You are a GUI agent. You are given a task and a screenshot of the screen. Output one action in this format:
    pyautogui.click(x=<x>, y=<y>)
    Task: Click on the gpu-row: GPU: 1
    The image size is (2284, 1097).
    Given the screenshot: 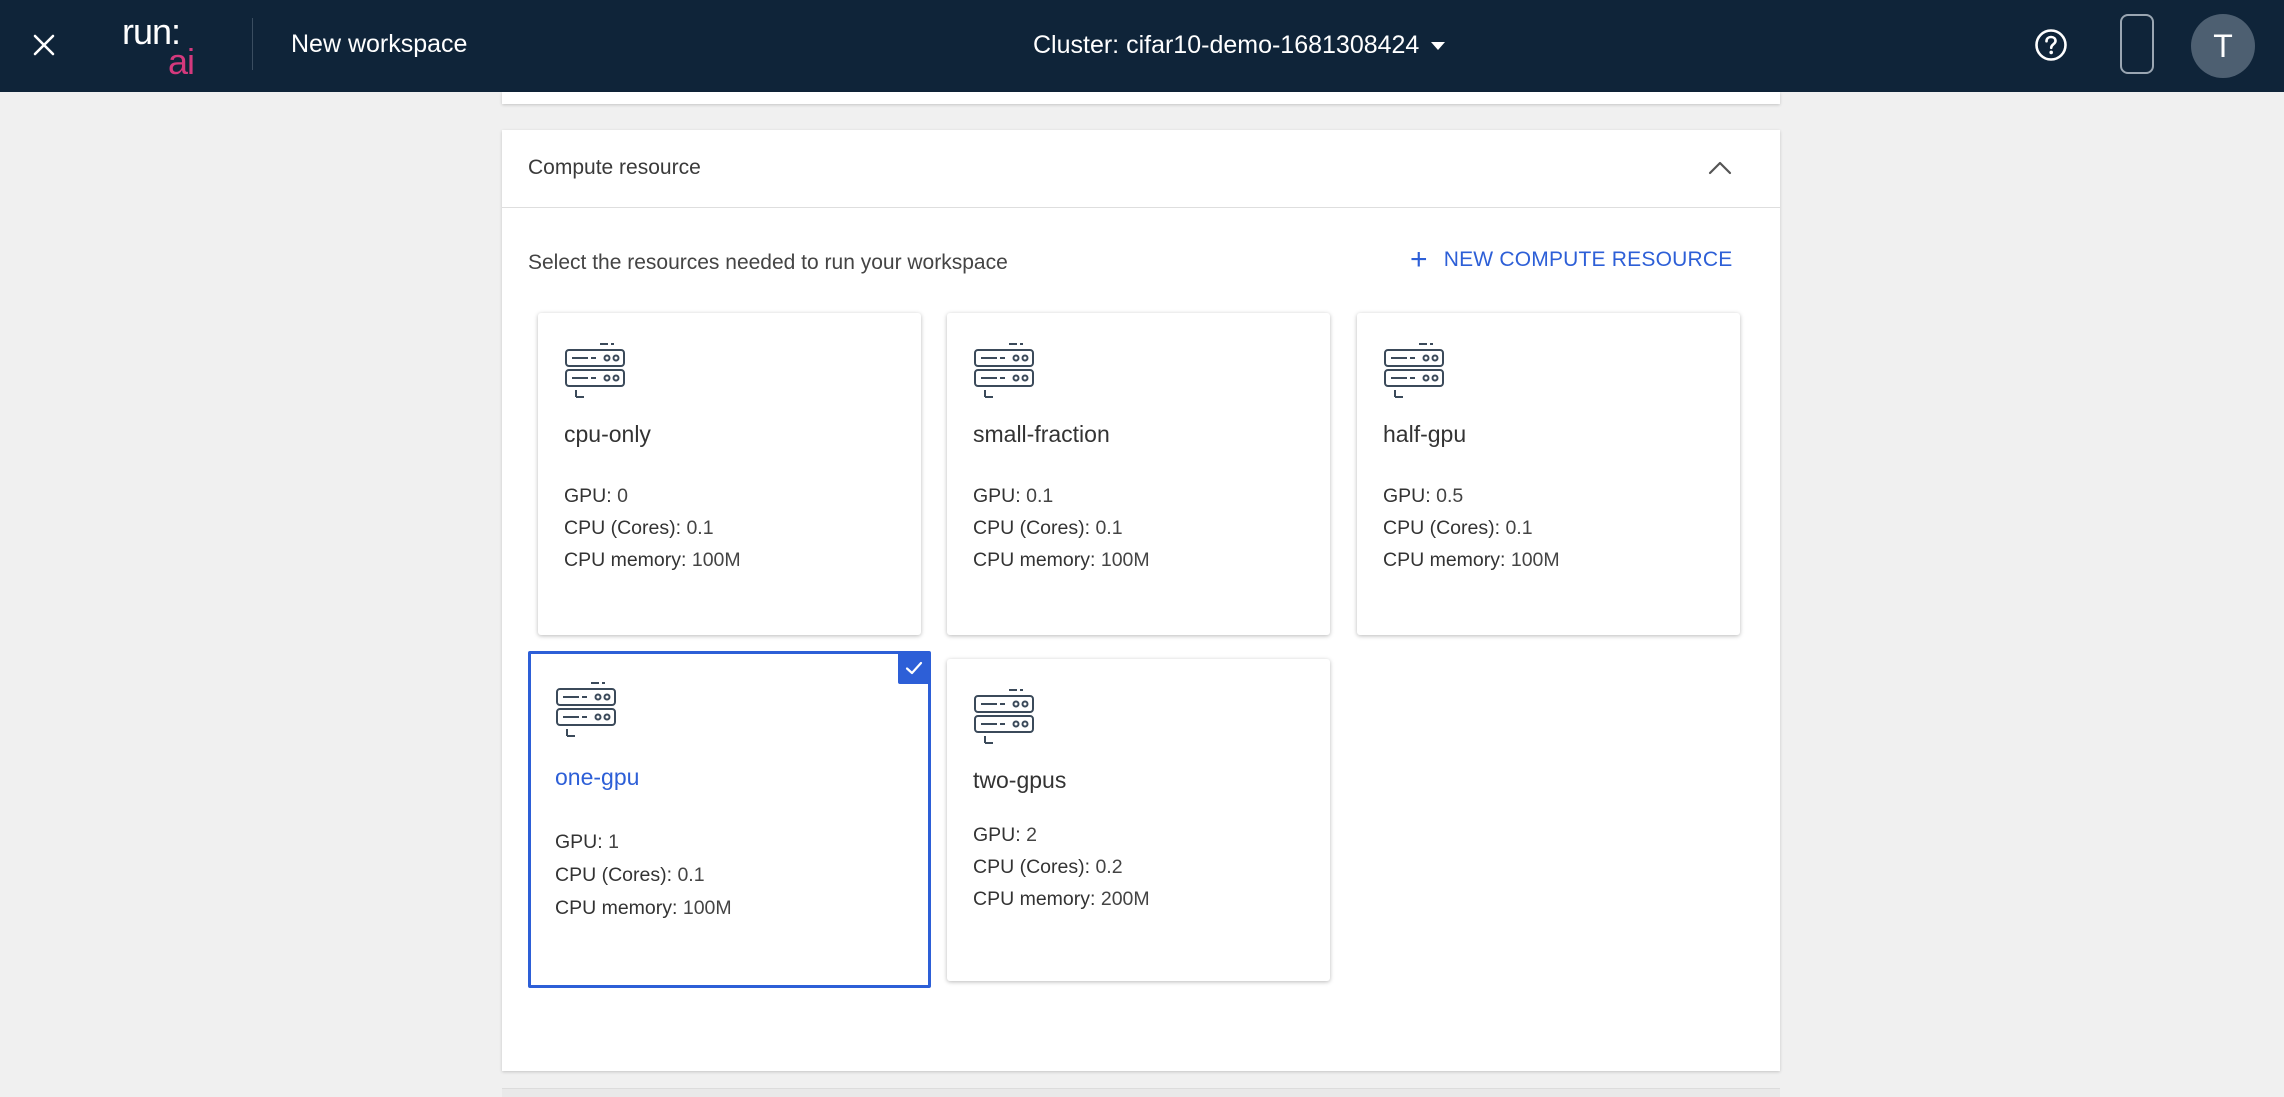 What is the action you would take?
    pyautogui.click(x=643, y=842)
    